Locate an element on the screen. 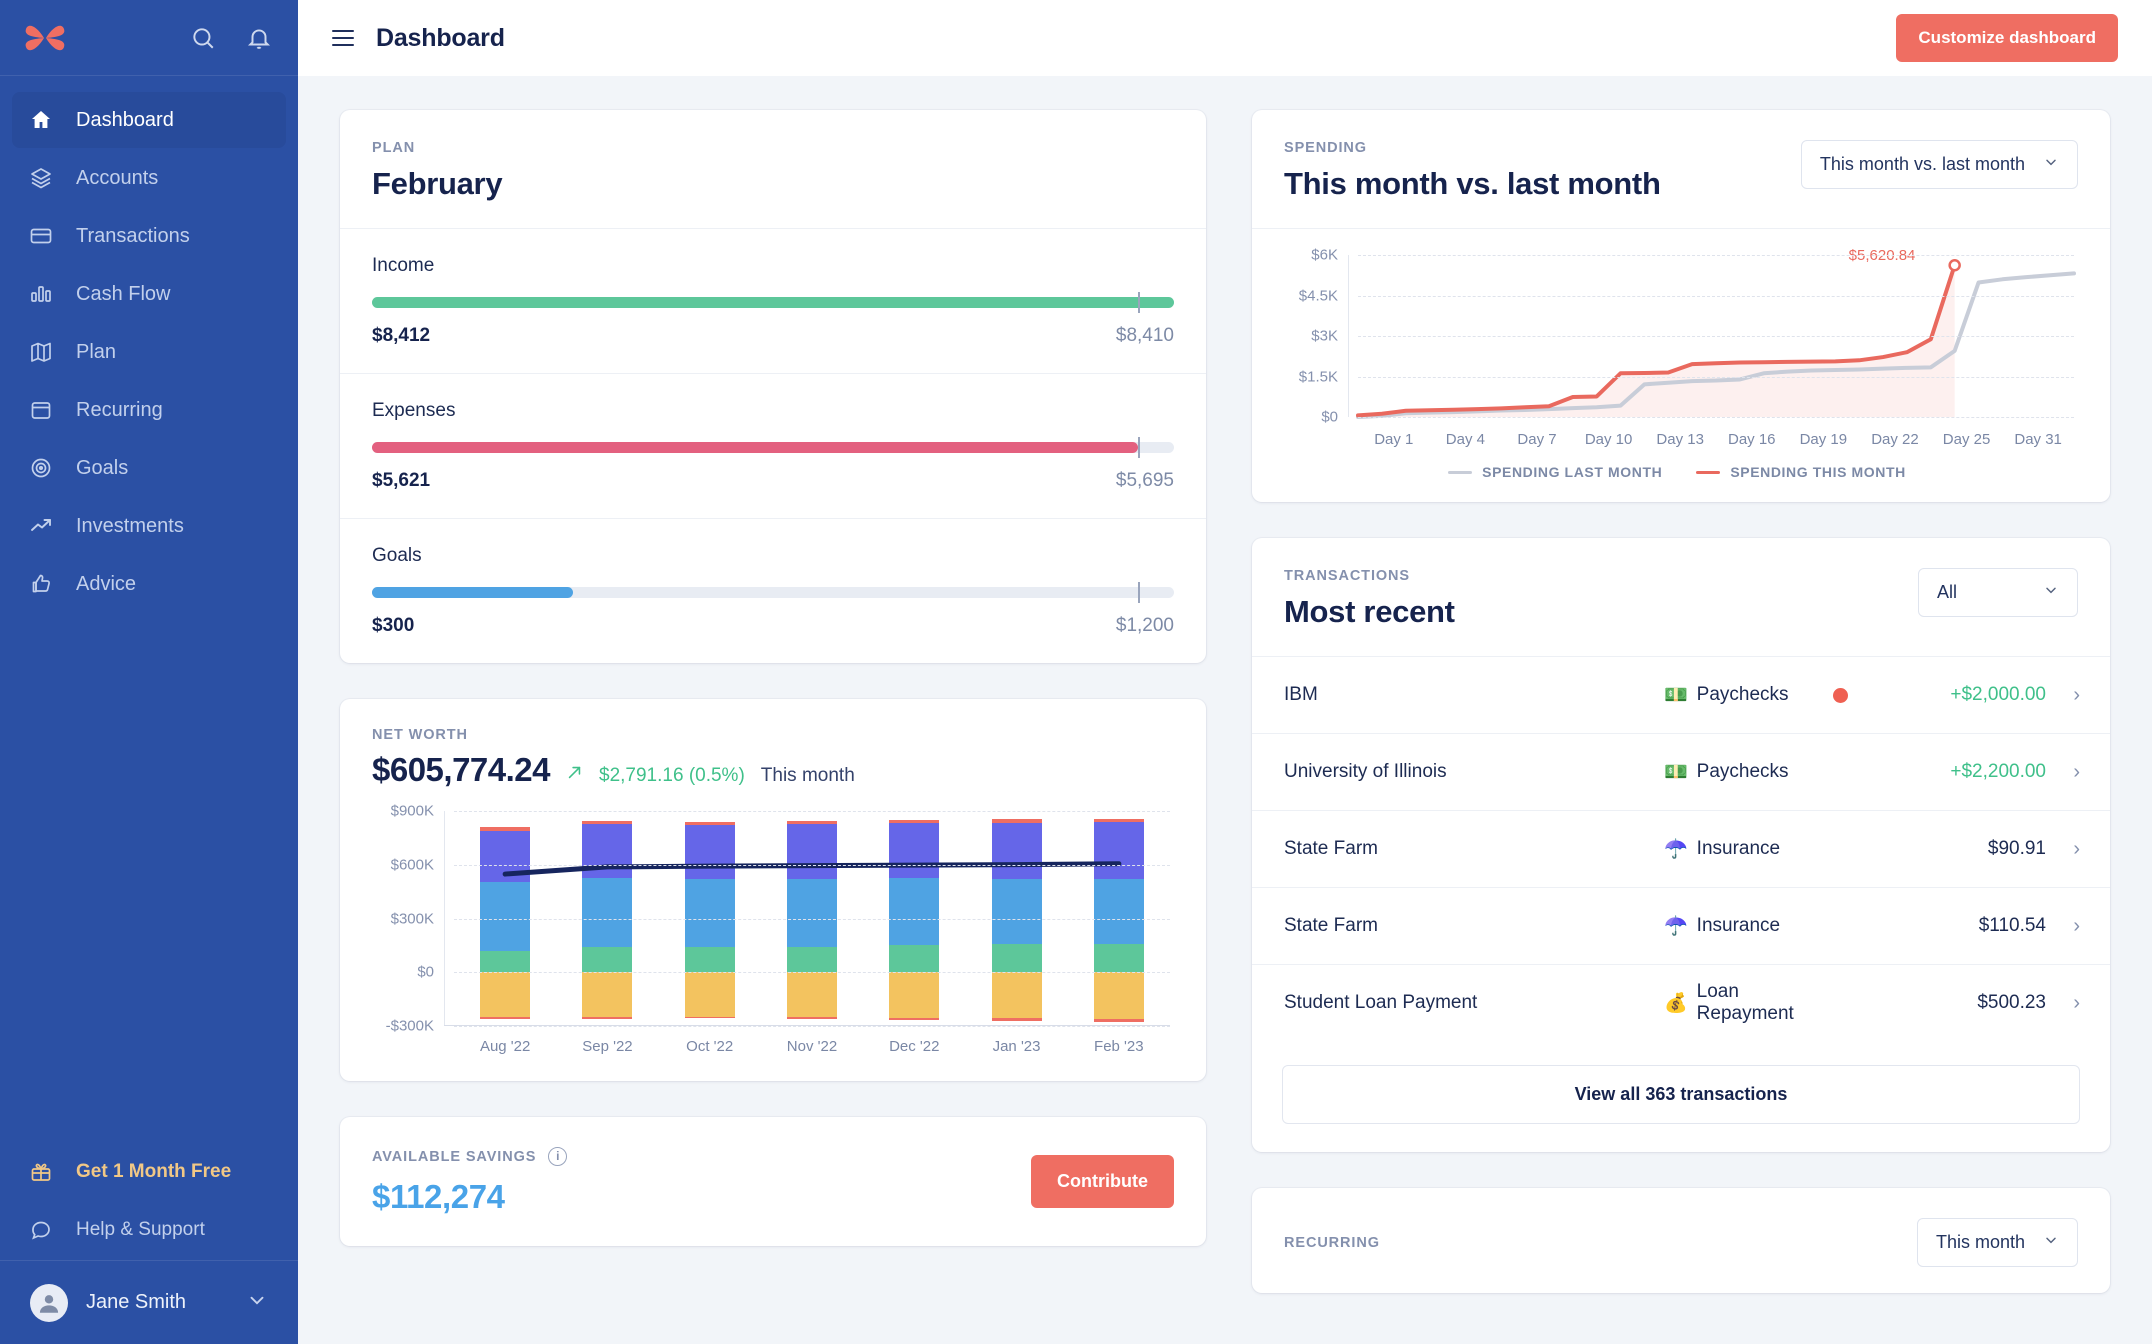 The height and width of the screenshot is (1344, 2152). sidebar-item-label: Investments is located at coordinates (130, 525).